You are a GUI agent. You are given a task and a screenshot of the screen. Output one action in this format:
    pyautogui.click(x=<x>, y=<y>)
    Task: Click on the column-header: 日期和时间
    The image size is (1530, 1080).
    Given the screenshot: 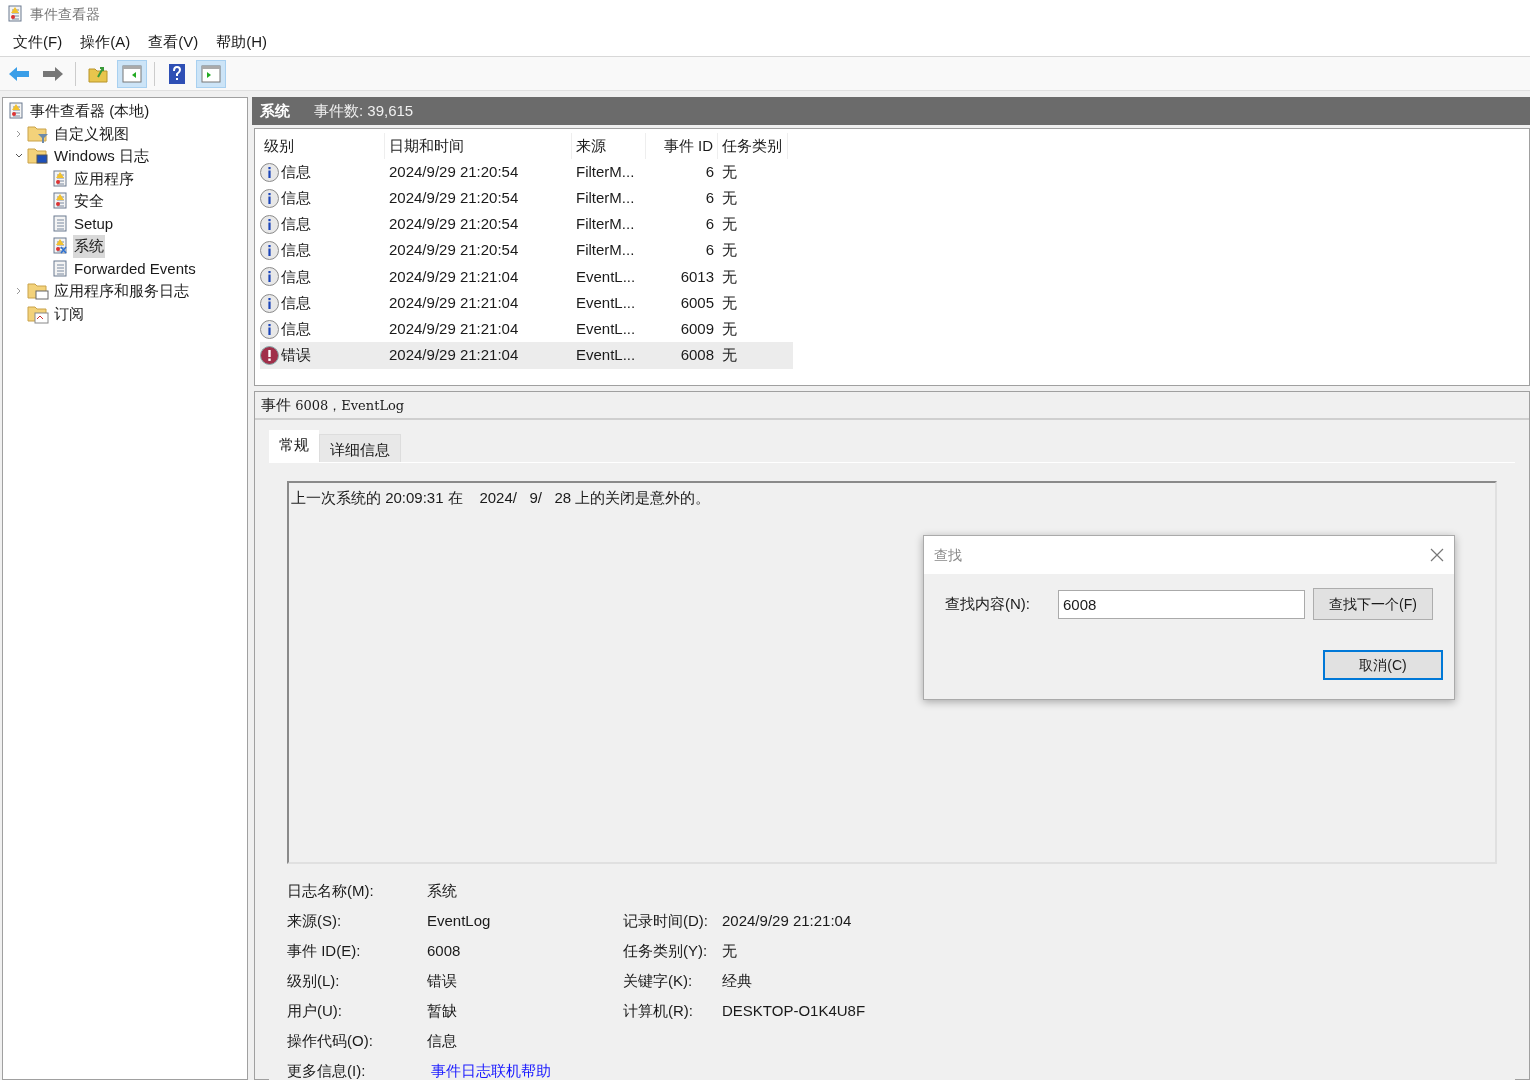 What is the action you would take?
    pyautogui.click(x=478, y=146)
    